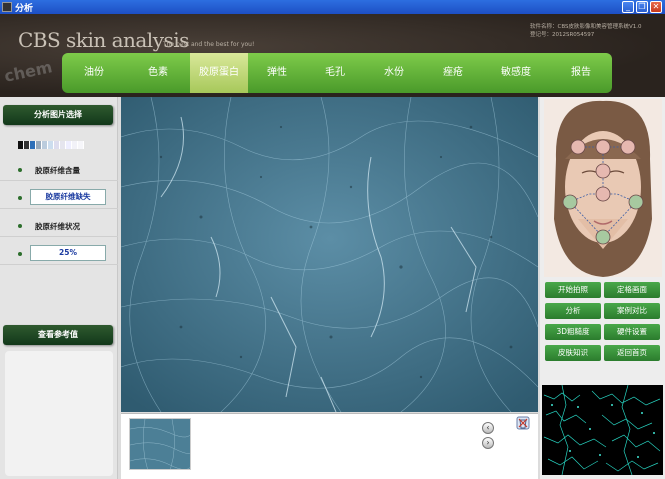 This screenshot has width=665, height=479. I want to click on brand-logo: CBS skin analysis, so click(103, 40).